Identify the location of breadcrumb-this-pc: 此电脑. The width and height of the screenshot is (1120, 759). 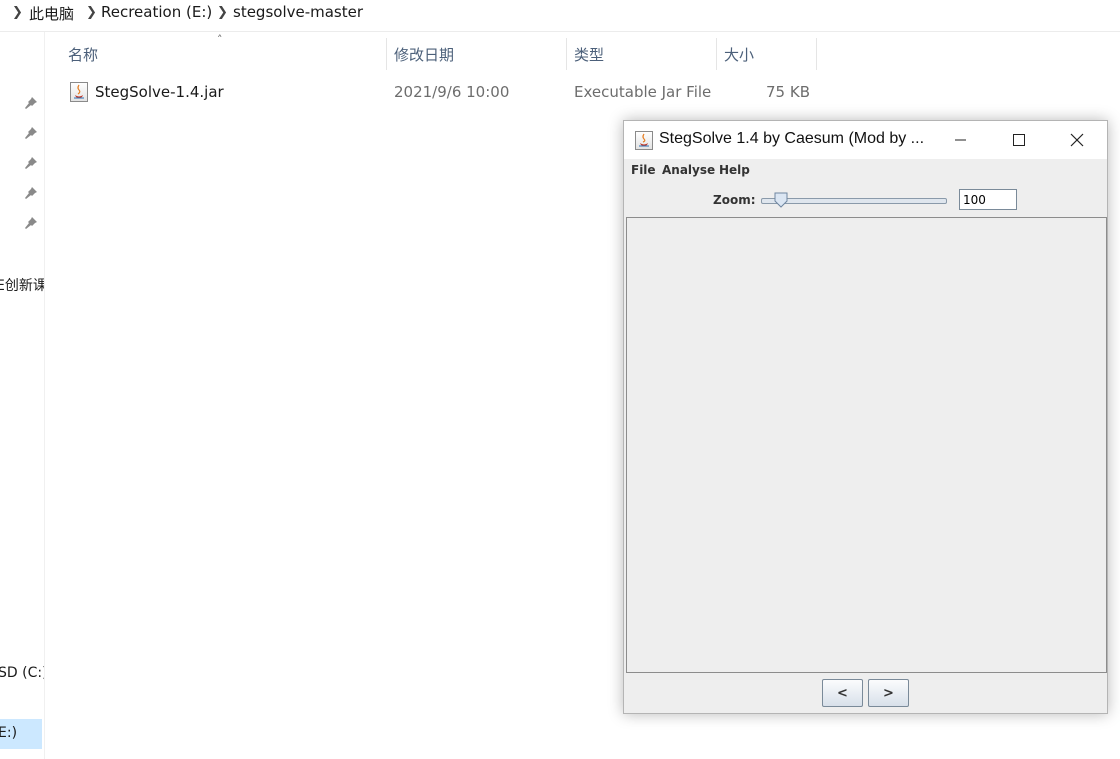
(51, 13).